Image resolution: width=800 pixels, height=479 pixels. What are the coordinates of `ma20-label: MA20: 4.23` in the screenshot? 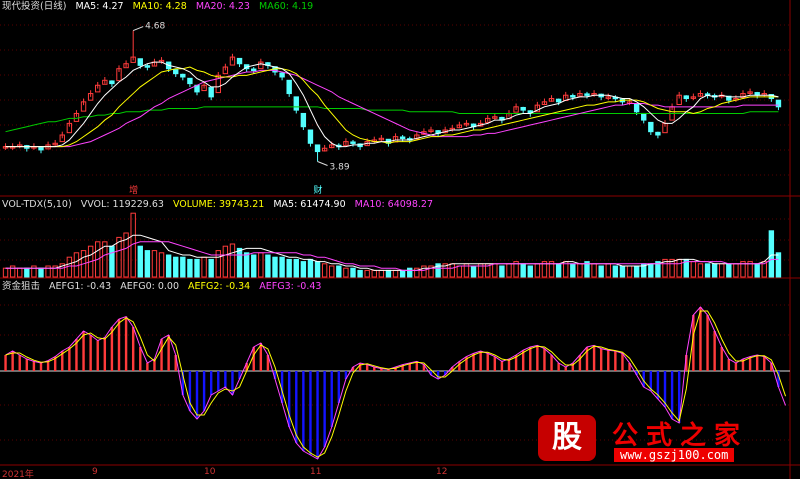 It's located at (222, 6).